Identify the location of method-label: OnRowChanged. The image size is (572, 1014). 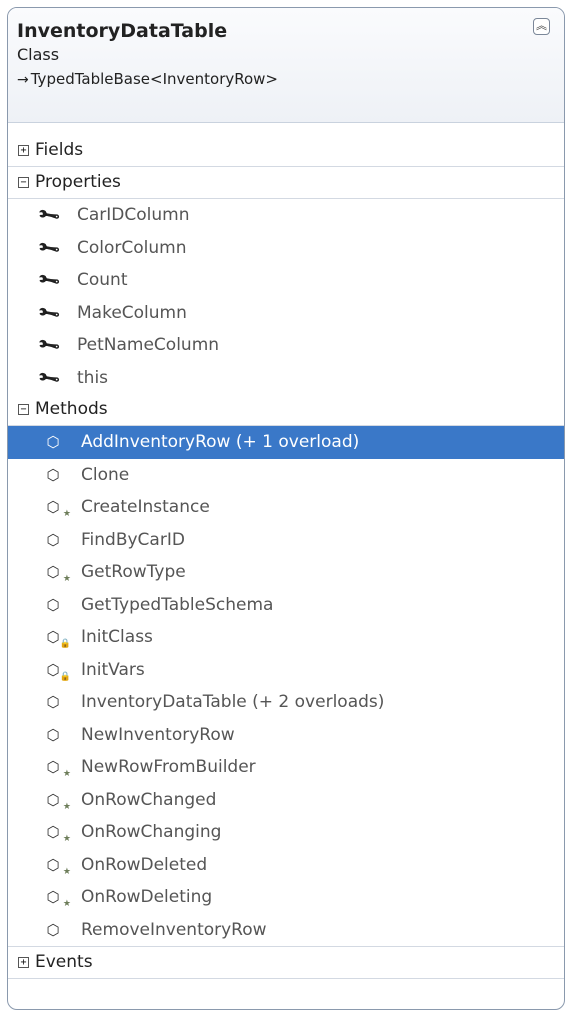
(149, 799).